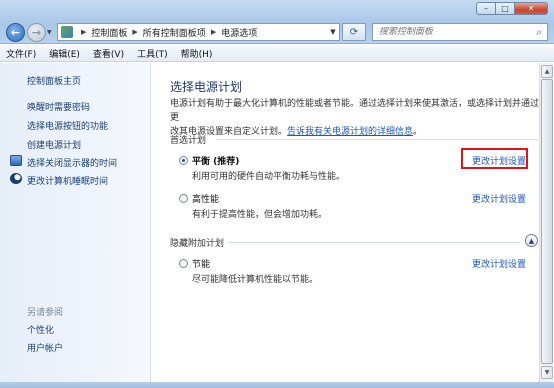 The height and width of the screenshot is (388, 554). I want to click on back-button: ←, so click(15, 32).